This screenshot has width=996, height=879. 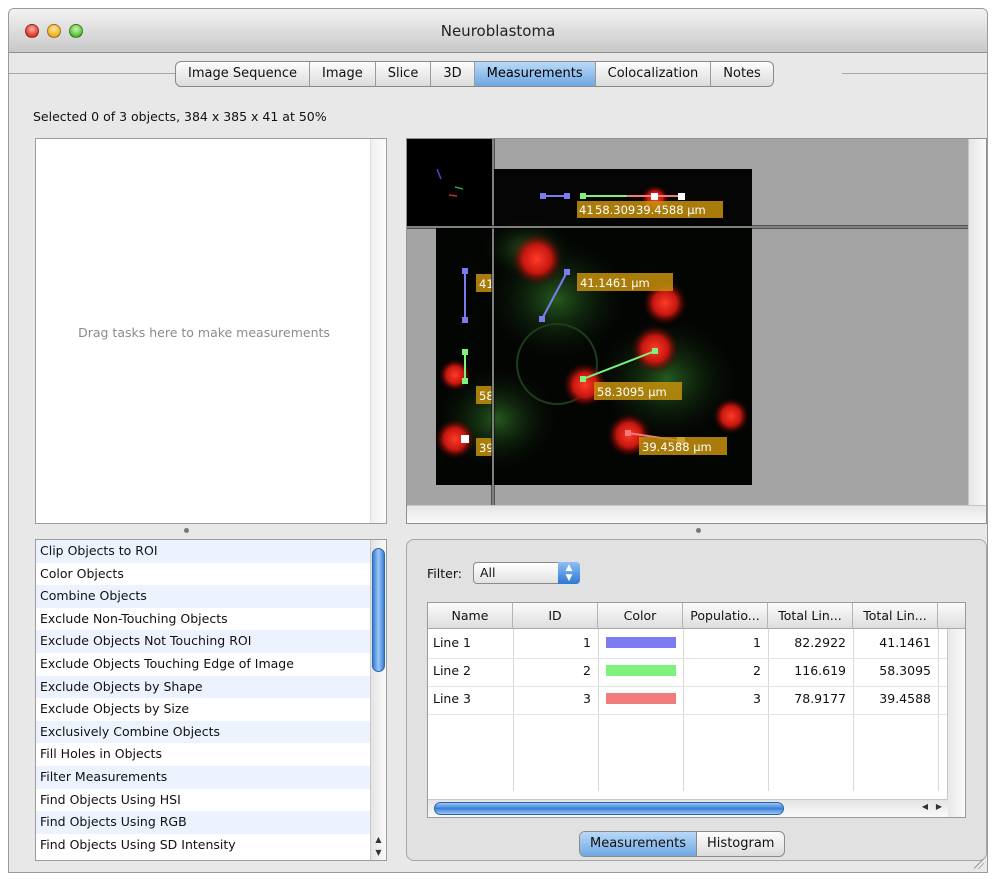 What do you see at coordinates (820, 670) in the screenshot?
I see `row-2-total-1: 116.619` at bounding box center [820, 670].